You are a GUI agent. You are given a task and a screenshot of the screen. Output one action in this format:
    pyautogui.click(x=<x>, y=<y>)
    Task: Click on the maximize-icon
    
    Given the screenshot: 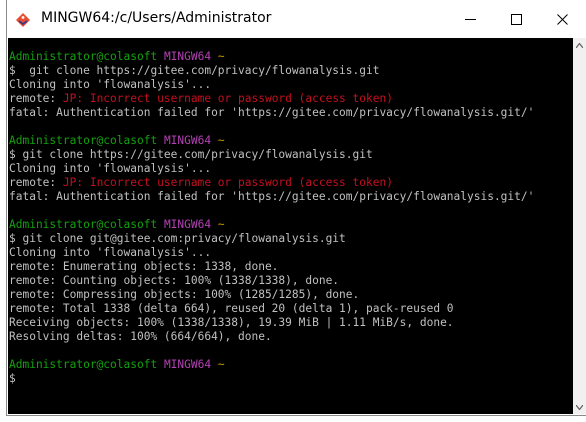 What is the action you would take?
    pyautogui.click(x=516, y=19)
    